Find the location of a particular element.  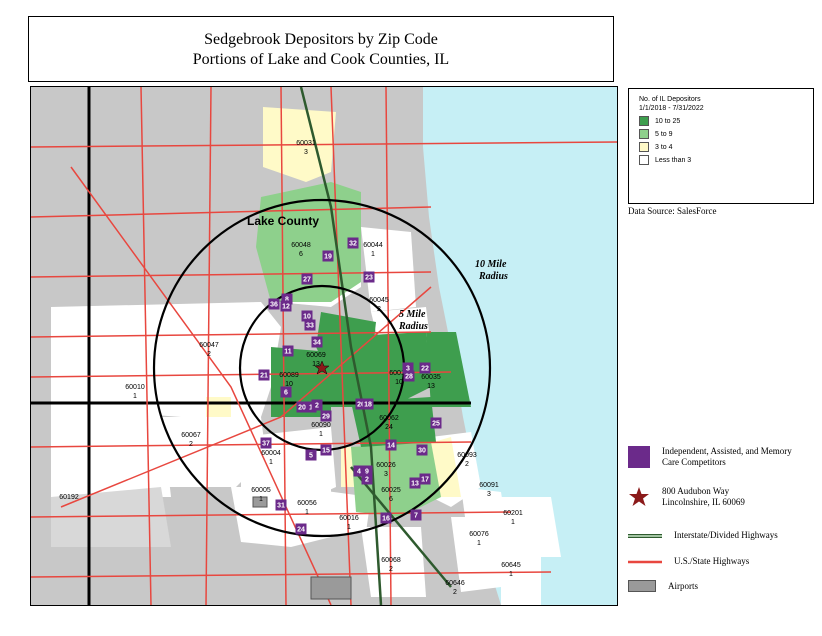

competitor-number: 2 is located at coordinates (367, 480).